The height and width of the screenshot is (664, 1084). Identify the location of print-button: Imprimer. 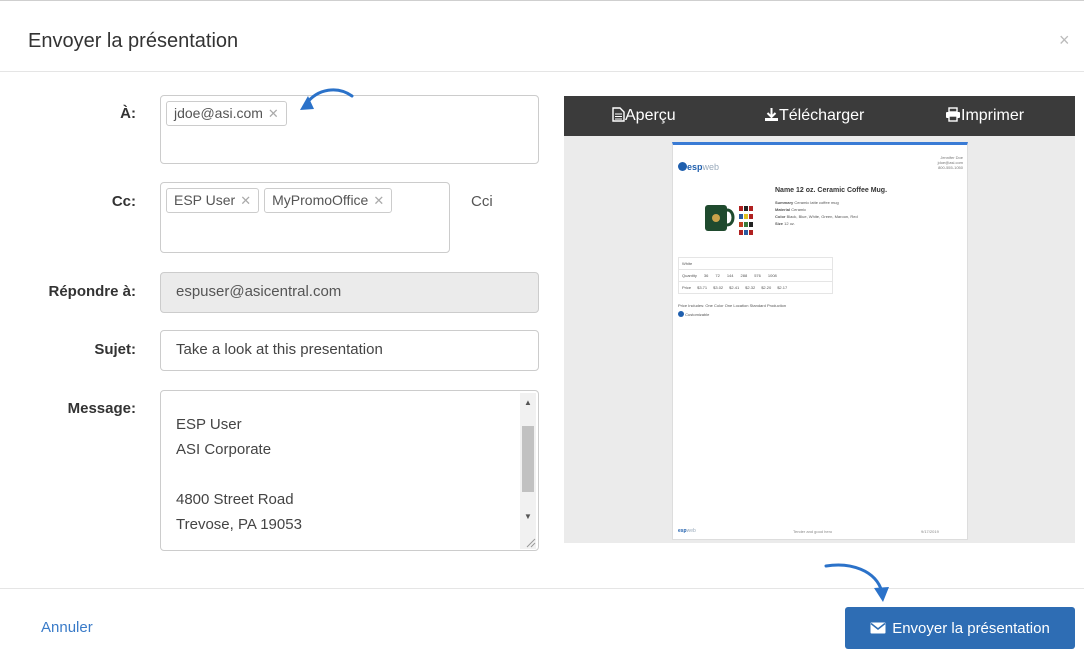
(984, 116).